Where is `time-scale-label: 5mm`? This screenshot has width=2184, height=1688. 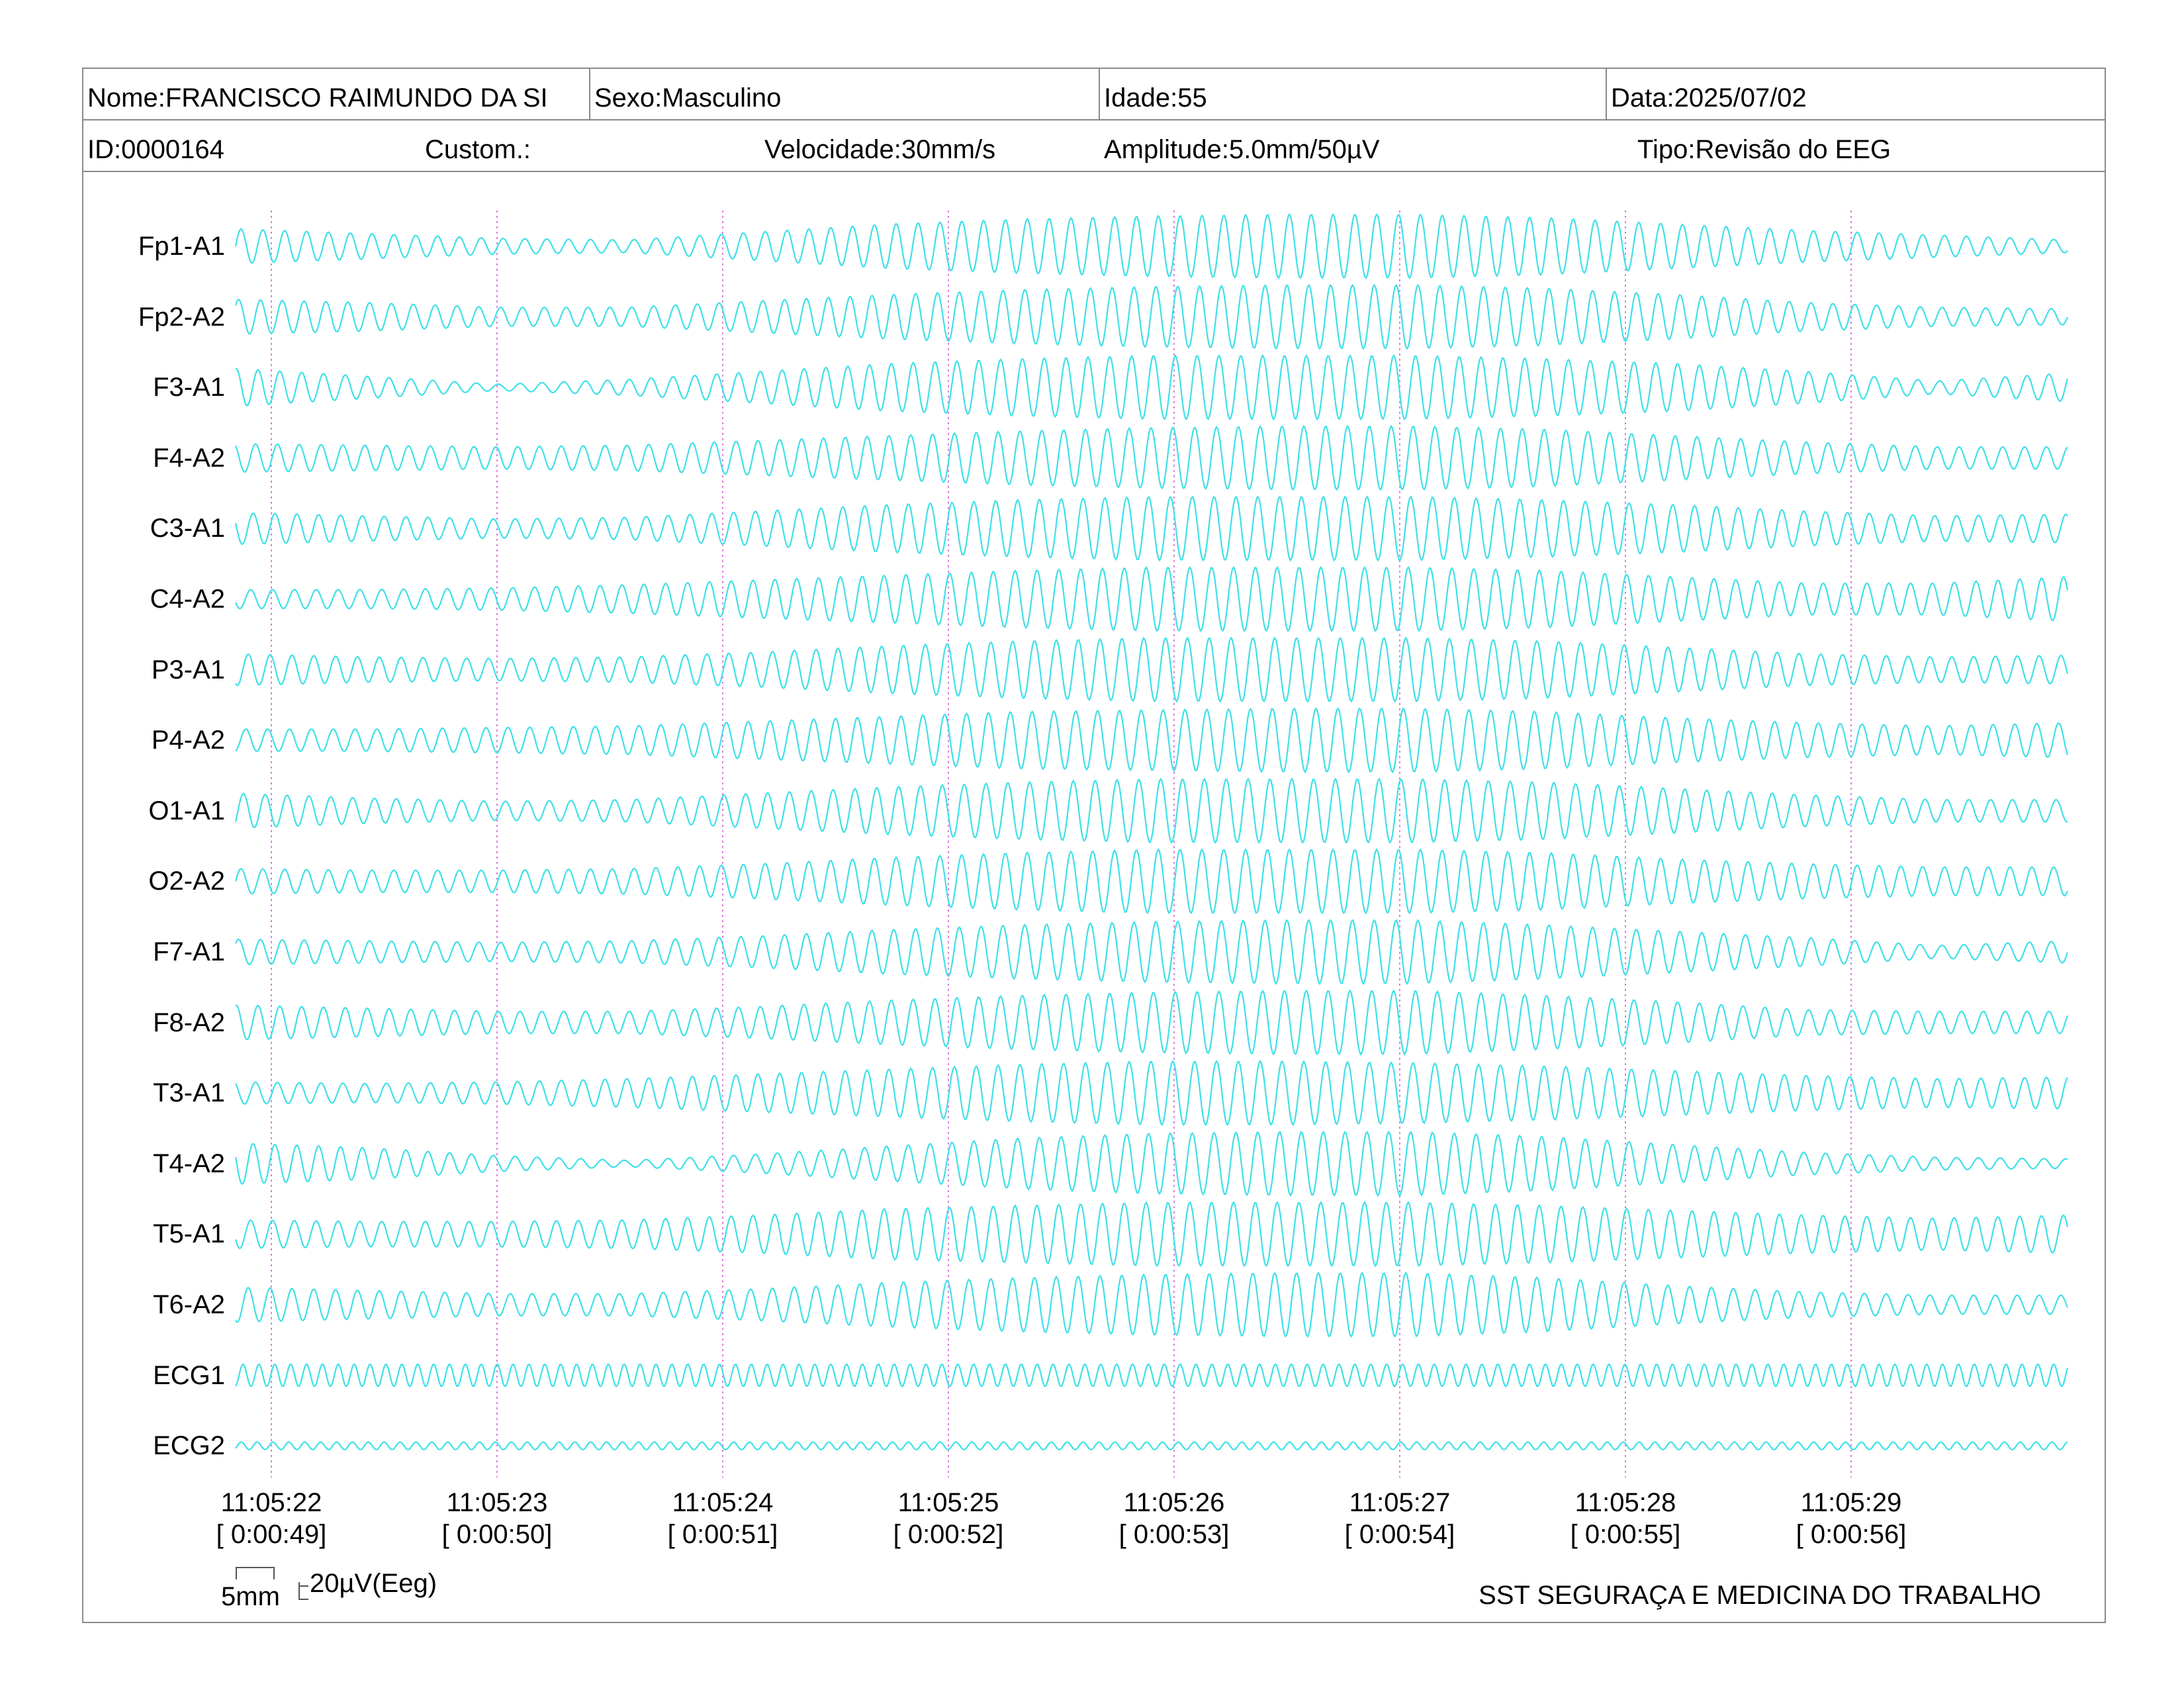 time-scale-label: 5mm is located at coordinates (251, 1596).